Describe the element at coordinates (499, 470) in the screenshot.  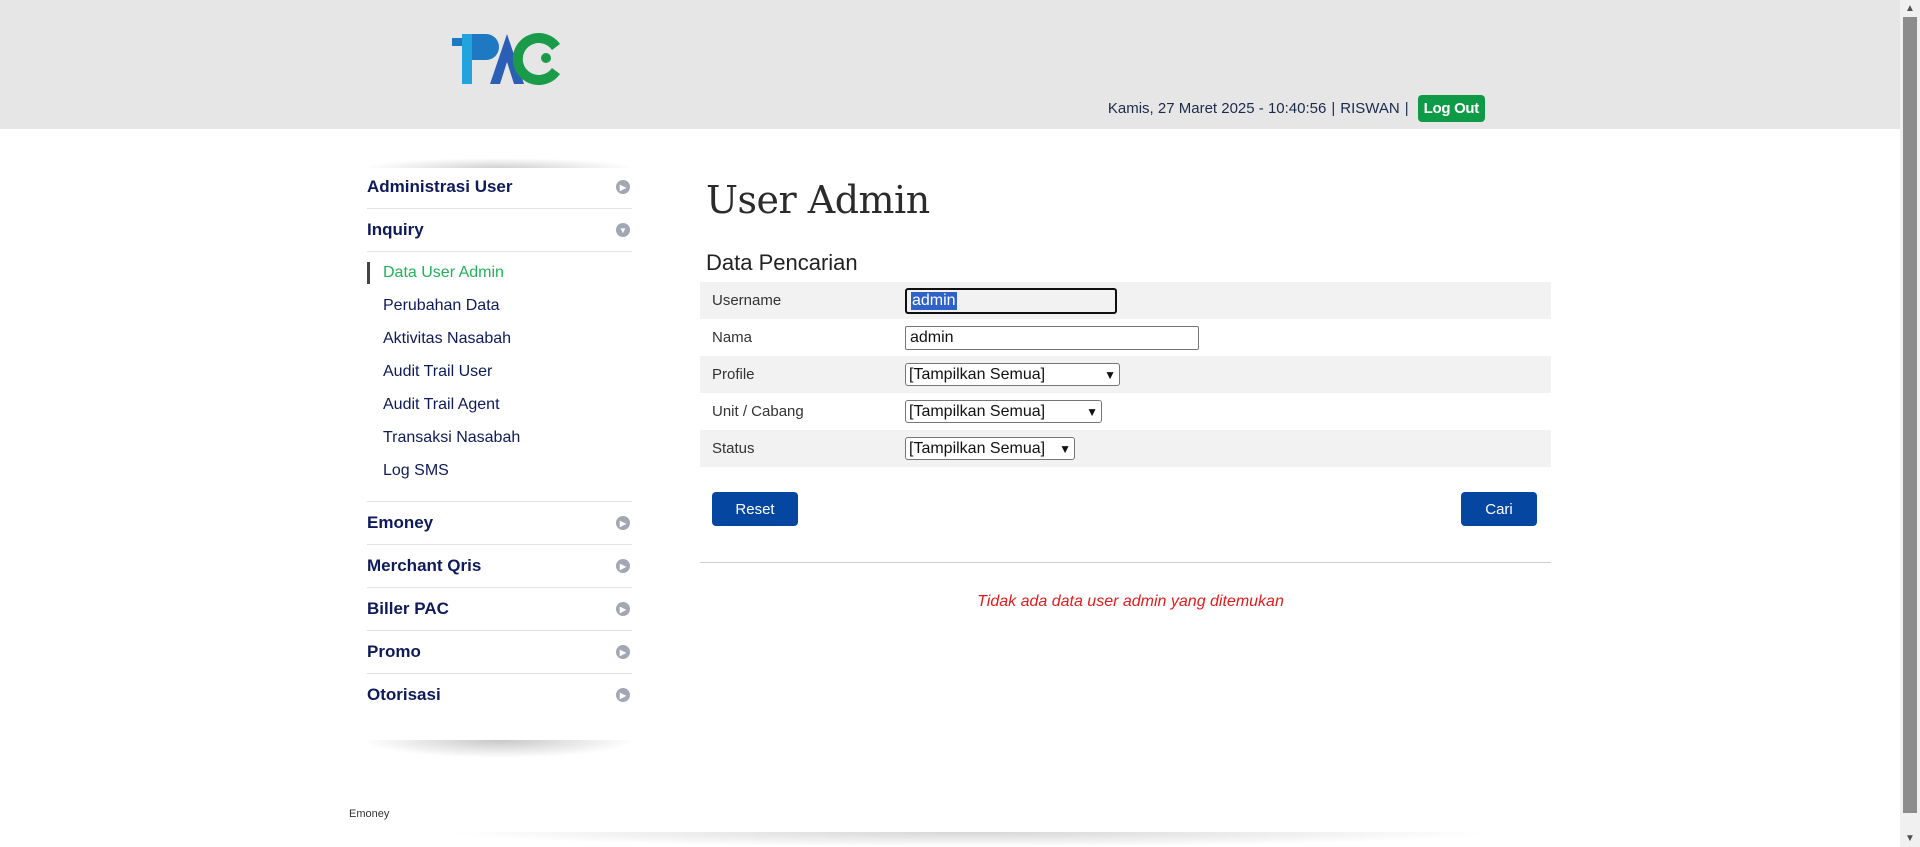
I see `submenu-item-log-sms: Log SMS` at that location.